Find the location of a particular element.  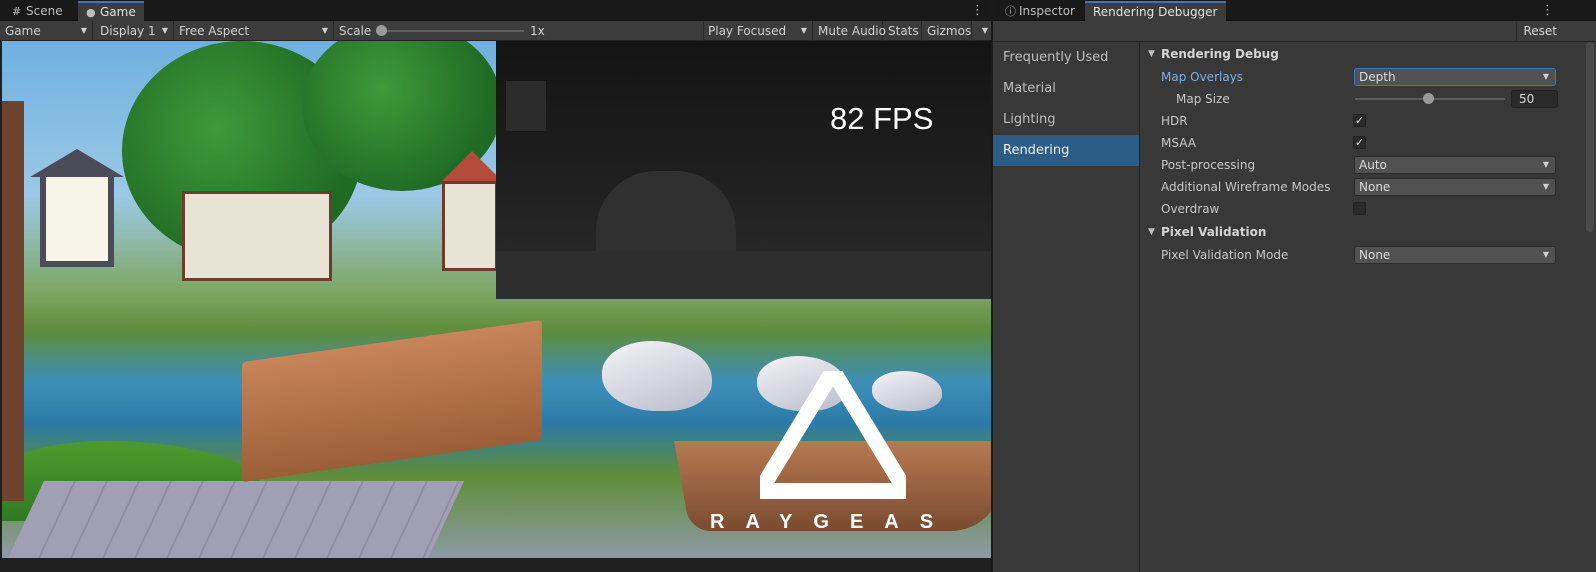

section-rendering-debug: ▼ Rendering Debug is located at coordinates (1353, 54).